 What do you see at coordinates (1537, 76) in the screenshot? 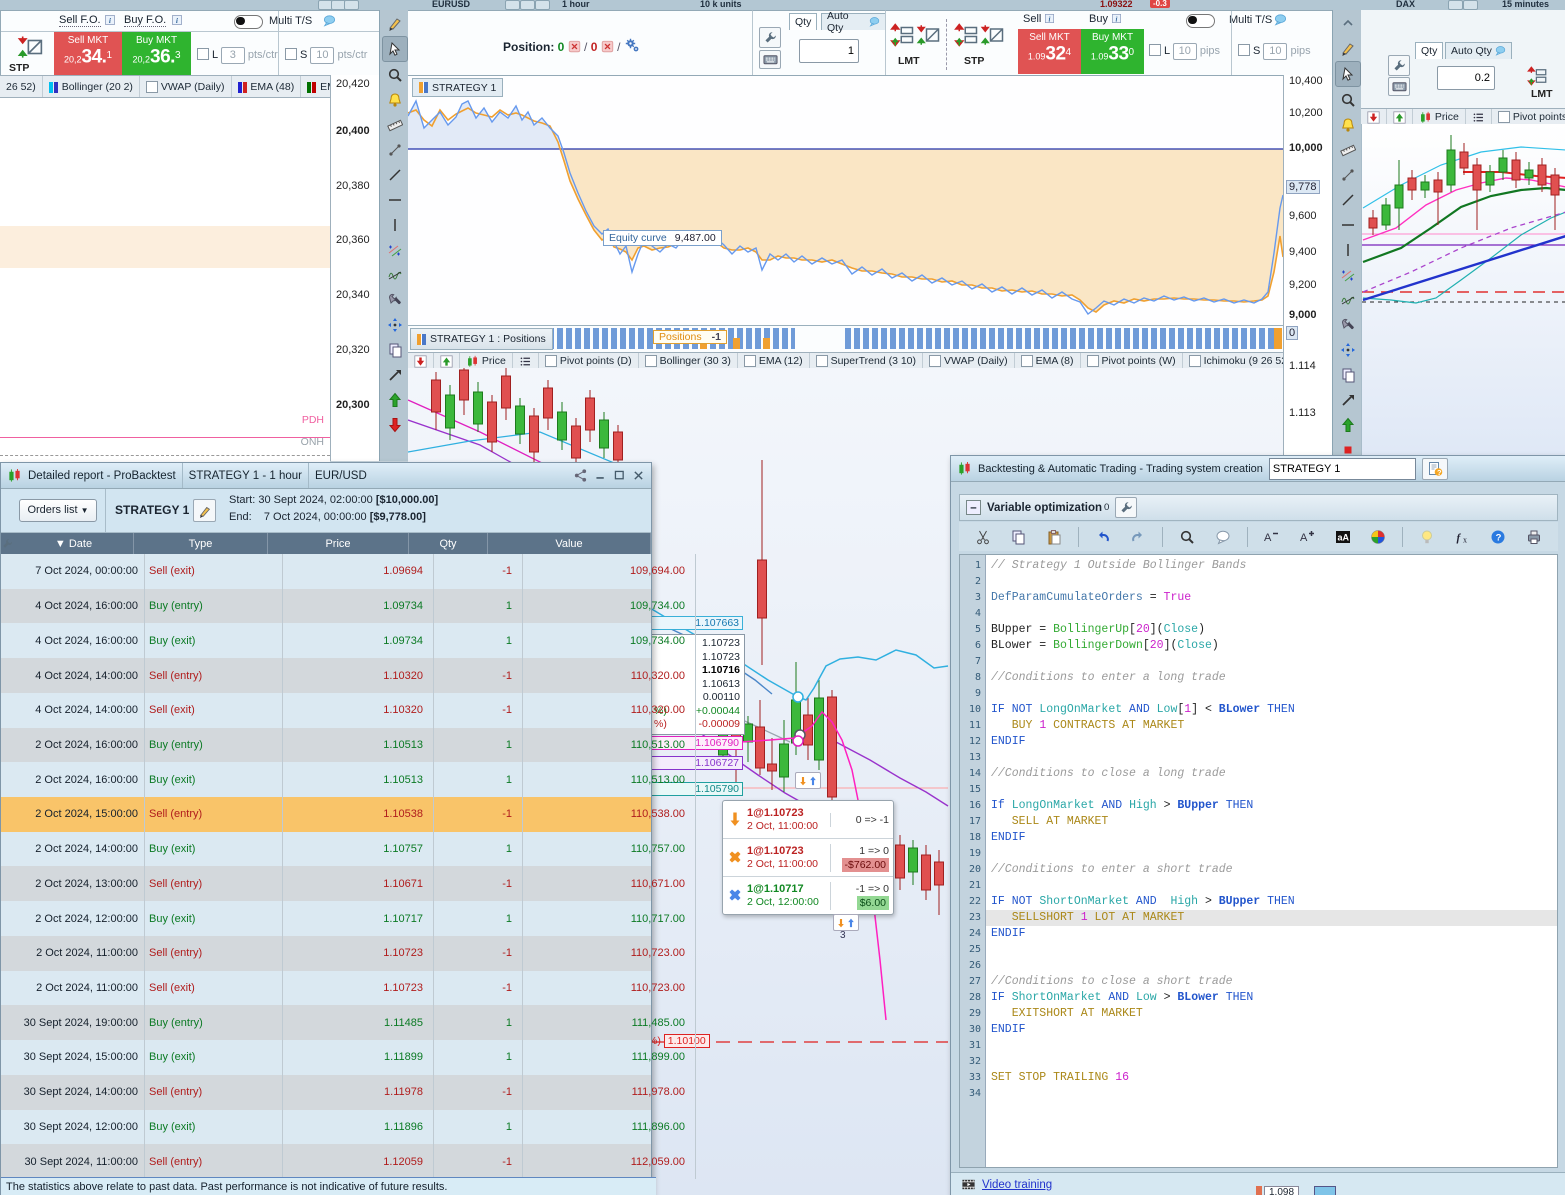
I see `lmt-icon-dax` at bounding box center [1537, 76].